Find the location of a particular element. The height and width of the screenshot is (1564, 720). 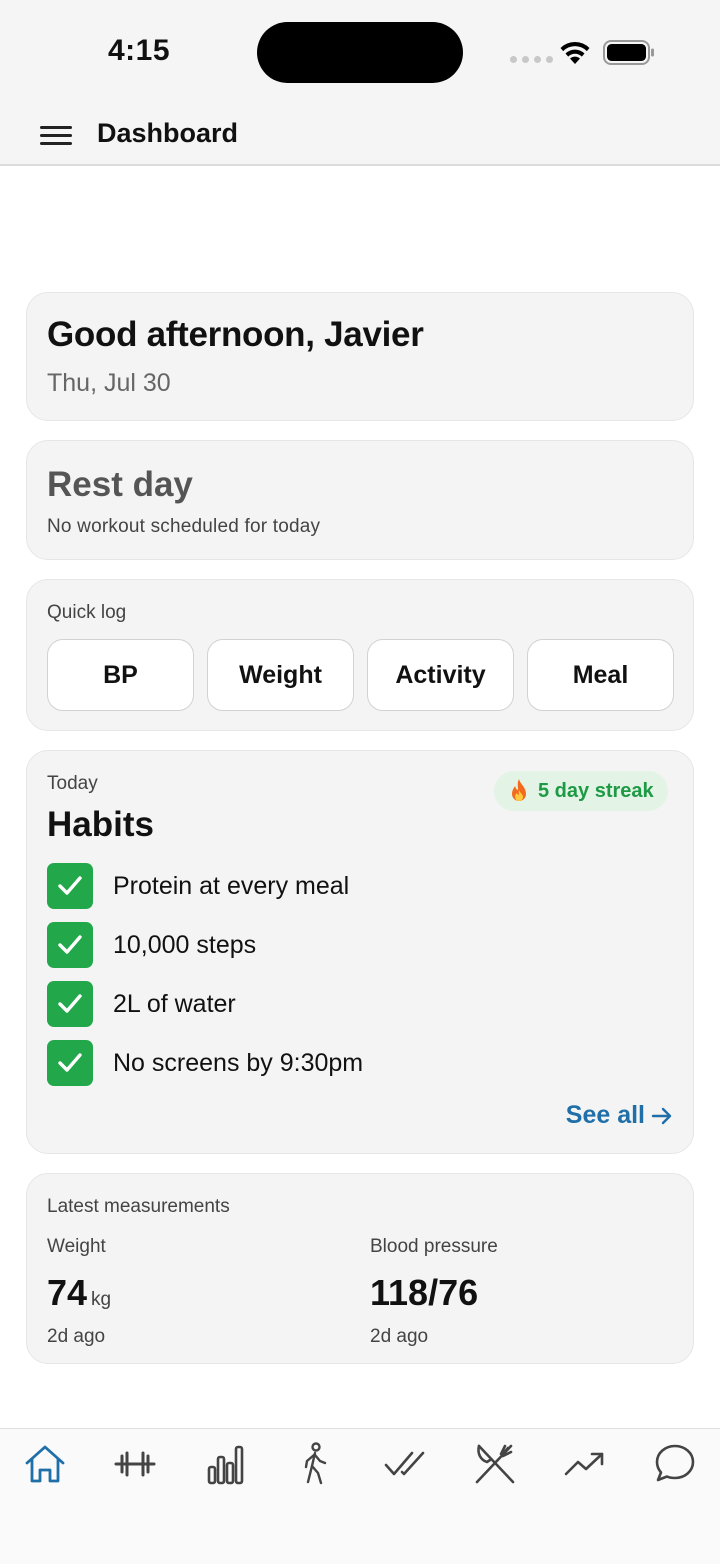

quick-log-activity-button: Activity is located at coordinates (440, 675).